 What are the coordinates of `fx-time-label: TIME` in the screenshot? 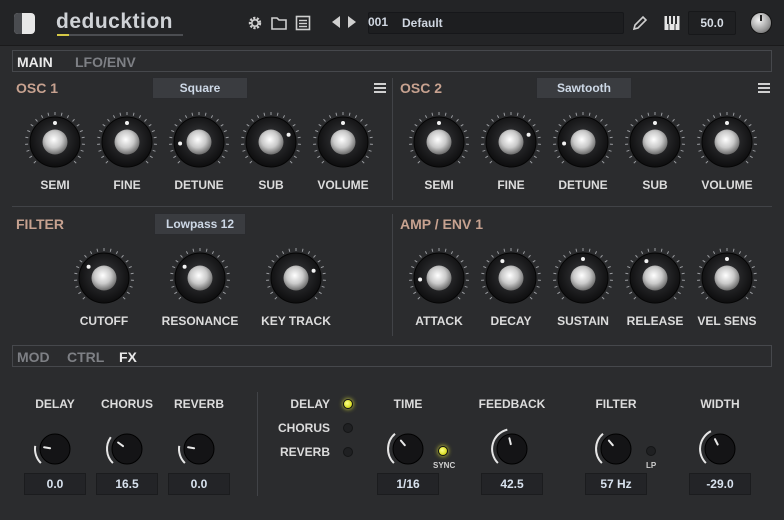 It's located at (408, 404).